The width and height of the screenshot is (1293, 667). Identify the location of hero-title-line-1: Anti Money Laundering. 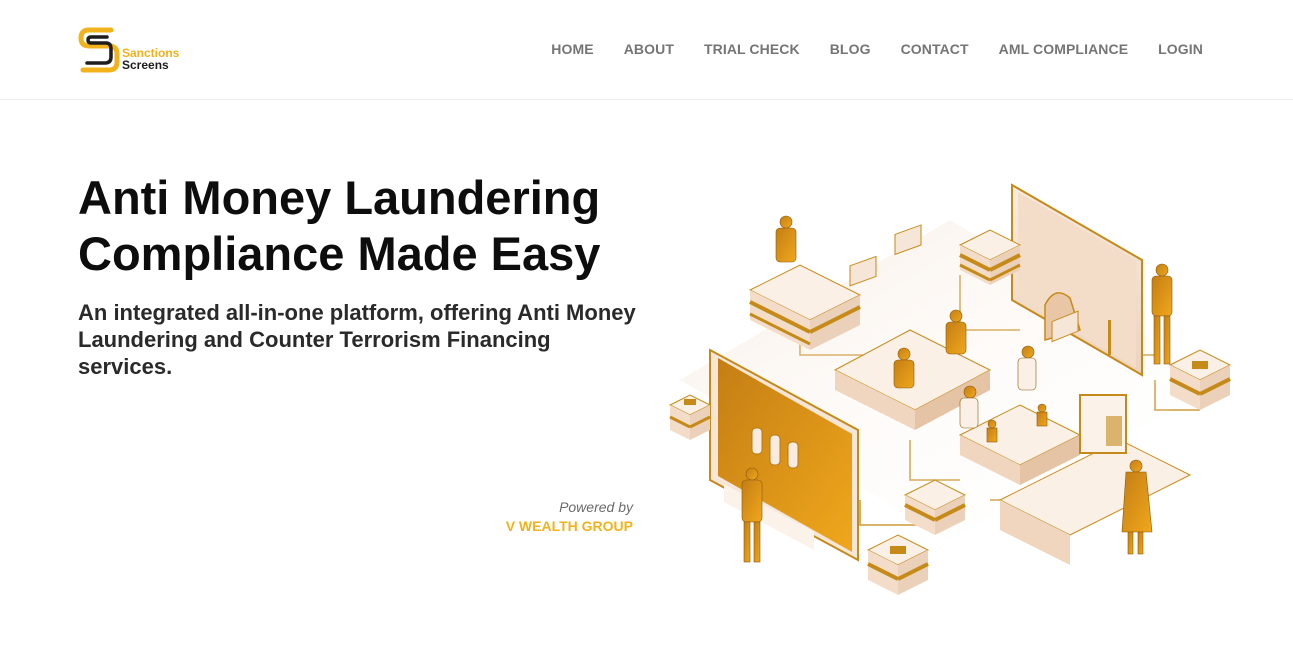
(339, 197).